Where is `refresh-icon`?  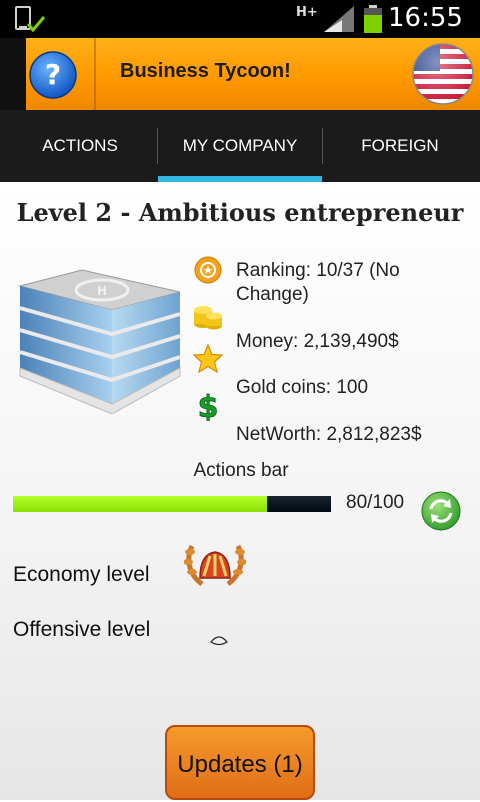 refresh-icon is located at coordinates (441, 513).